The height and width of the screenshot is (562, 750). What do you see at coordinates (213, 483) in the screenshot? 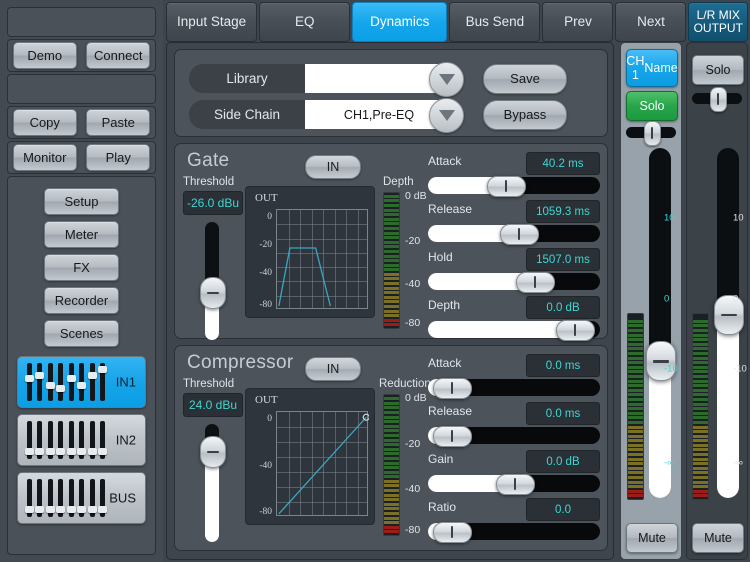
I see `compressor-threshold-slider` at bounding box center [213, 483].